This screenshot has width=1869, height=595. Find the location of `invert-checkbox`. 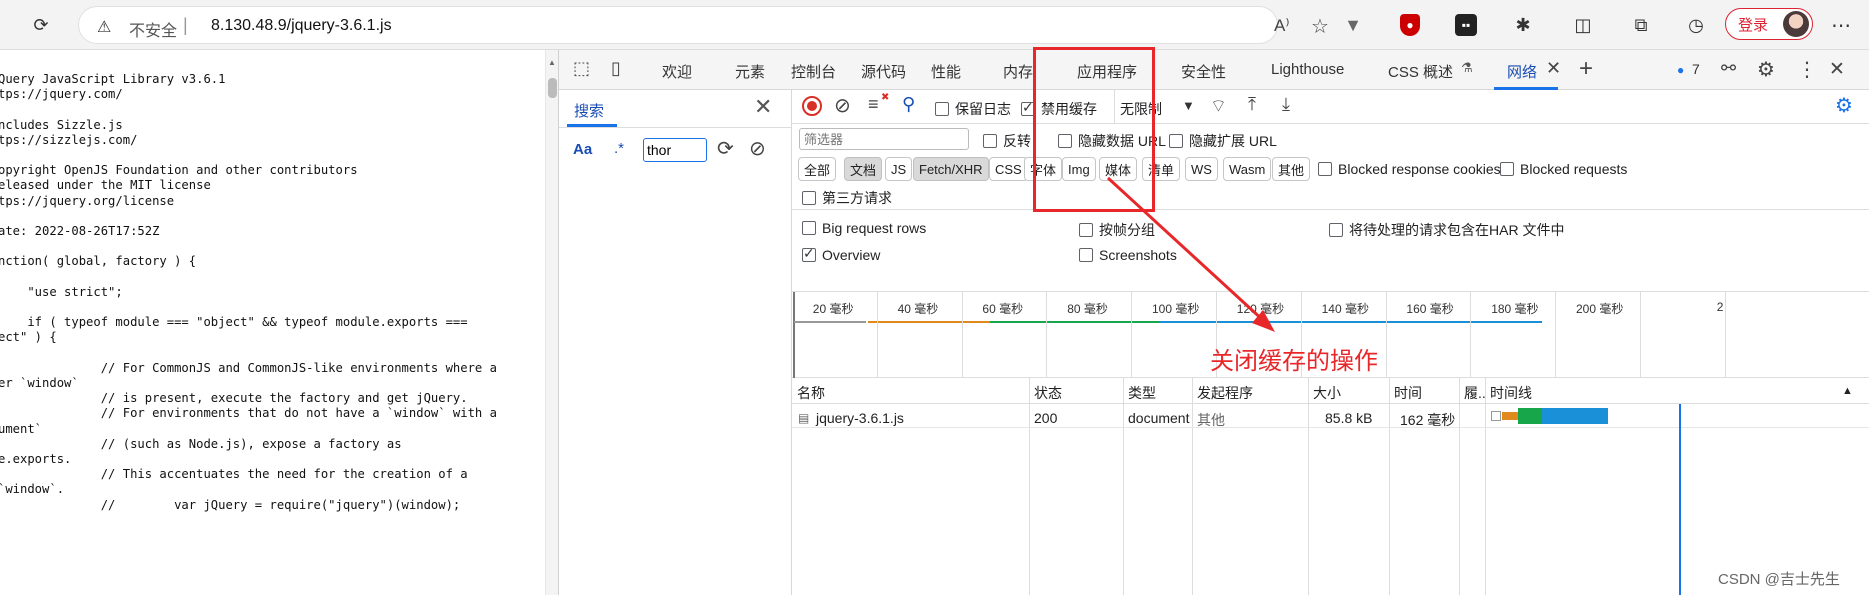

invert-checkbox is located at coordinates (990, 141).